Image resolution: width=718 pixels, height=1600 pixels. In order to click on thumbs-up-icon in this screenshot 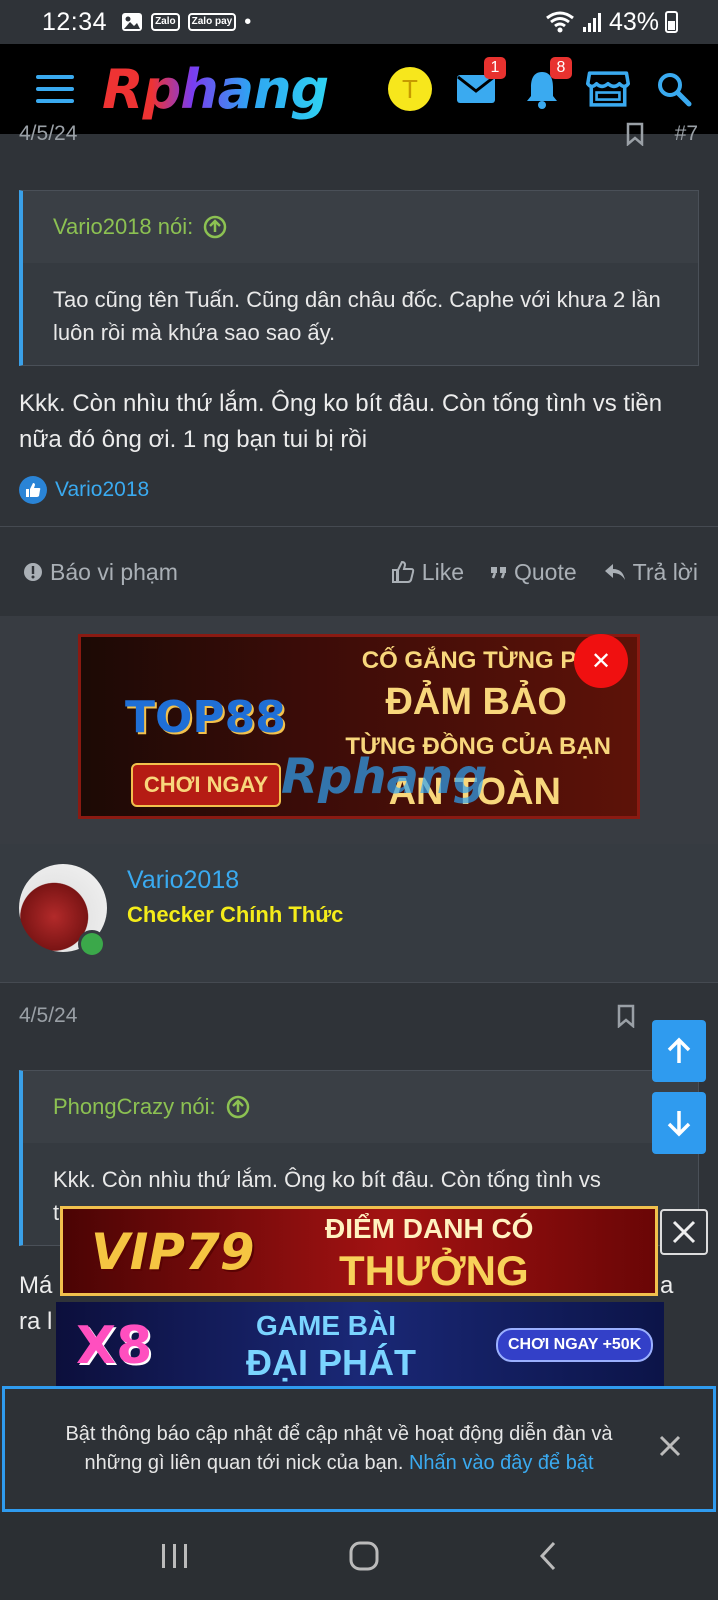, I will do `click(403, 571)`.